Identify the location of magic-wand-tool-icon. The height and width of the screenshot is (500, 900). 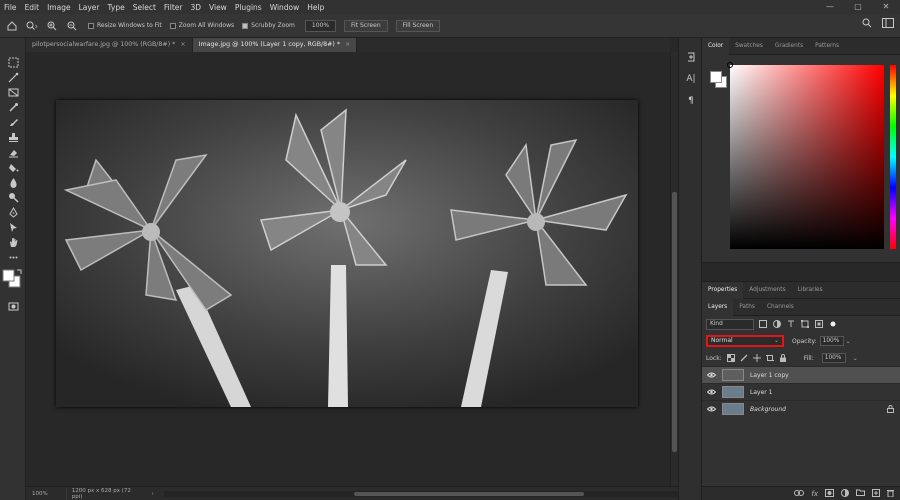
(13, 77).